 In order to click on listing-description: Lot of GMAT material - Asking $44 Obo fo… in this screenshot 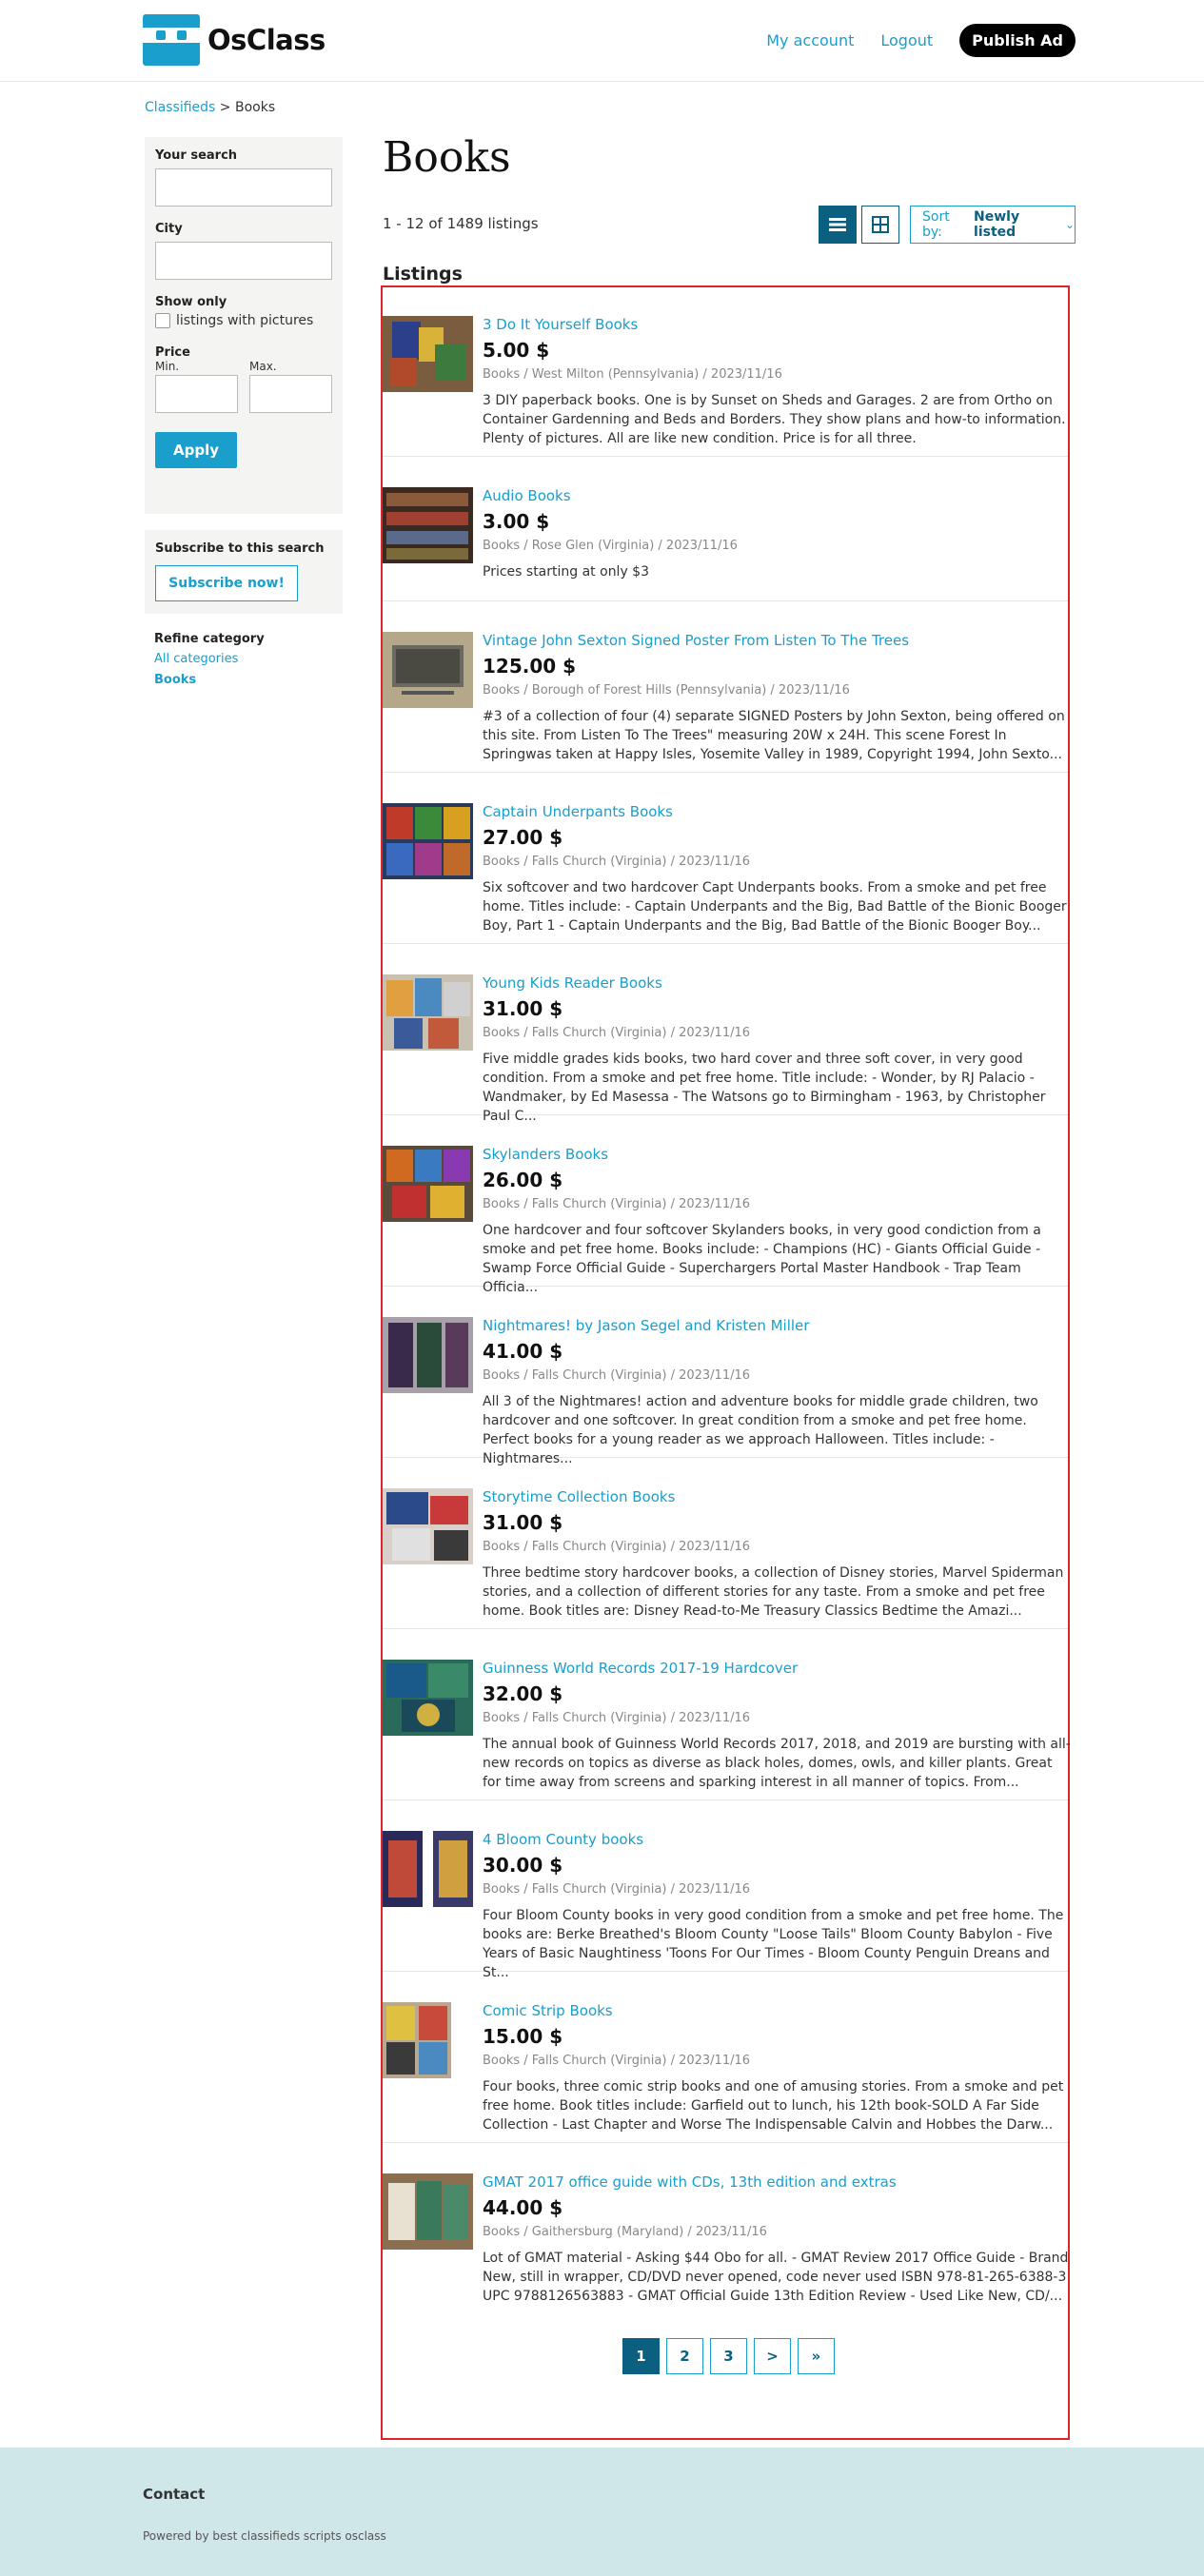, I will do `click(776, 2277)`.